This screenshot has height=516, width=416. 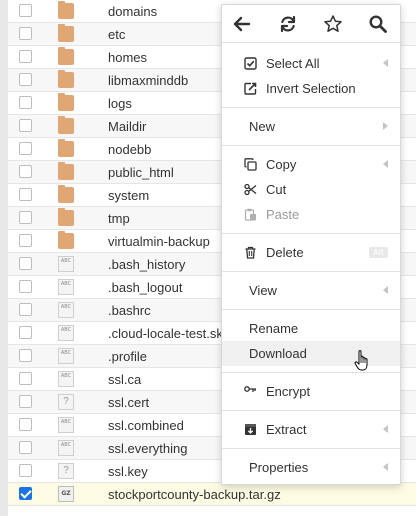 I want to click on key-icon, so click(x=250, y=389).